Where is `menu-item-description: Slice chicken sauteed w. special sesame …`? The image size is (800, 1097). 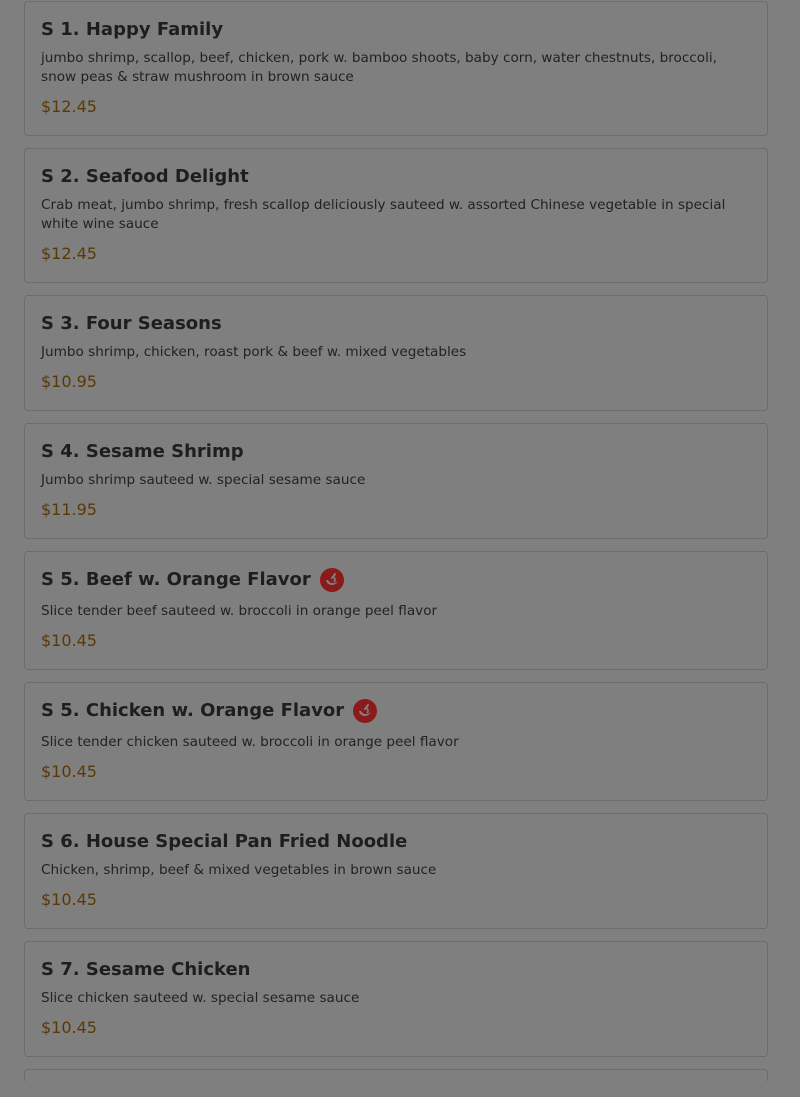 menu-item-description: Slice chicken sauteed w. special sesame … is located at coordinates (200, 998).